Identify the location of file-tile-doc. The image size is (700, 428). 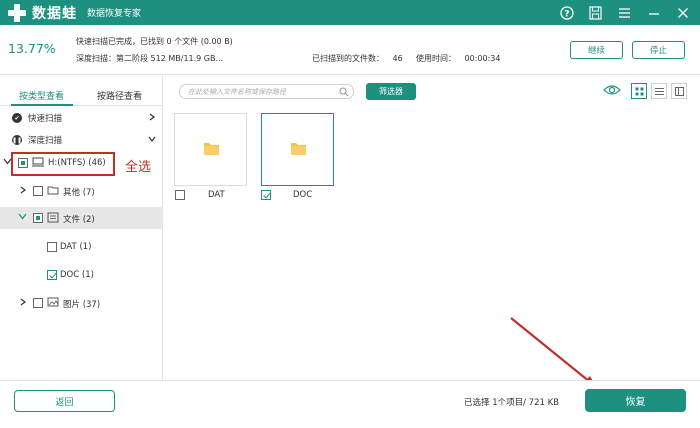
(297, 149).